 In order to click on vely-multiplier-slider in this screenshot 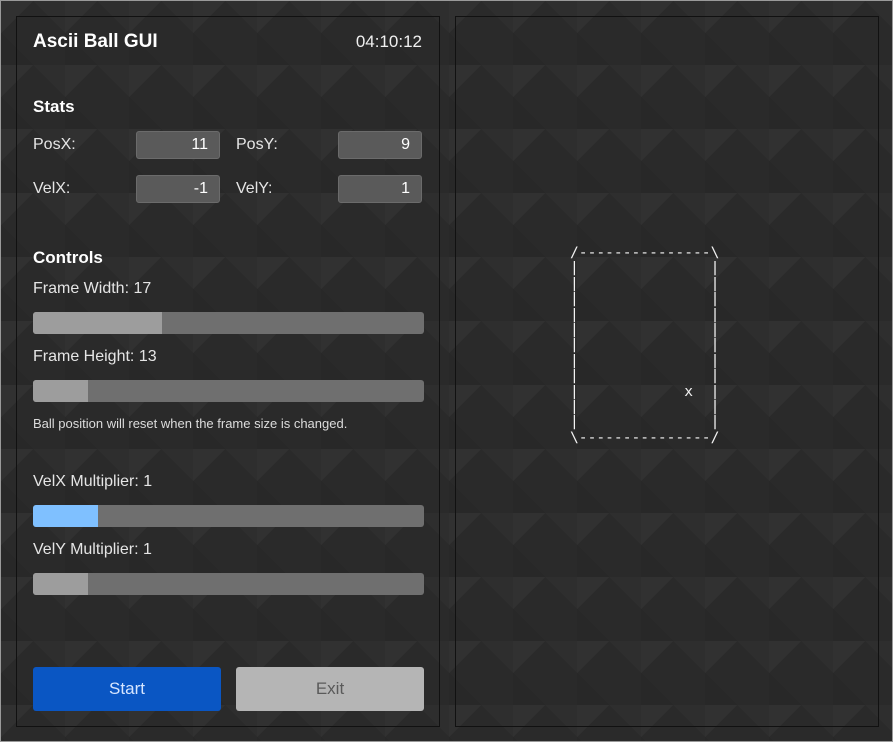, I will do `click(228, 584)`.